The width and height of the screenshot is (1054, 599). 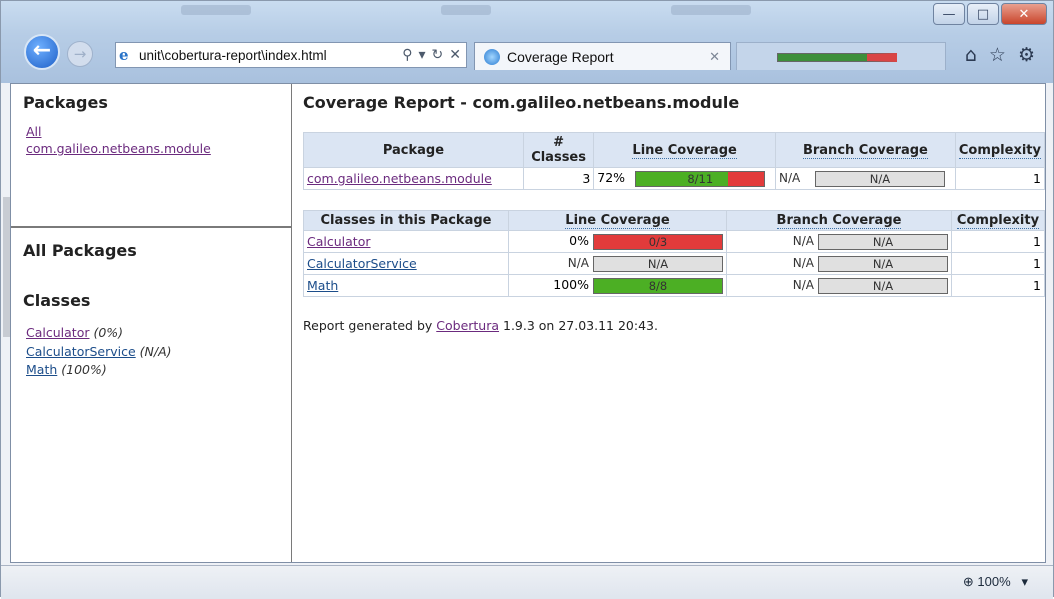 I want to click on zoom-level: 100%, so click(x=994, y=581).